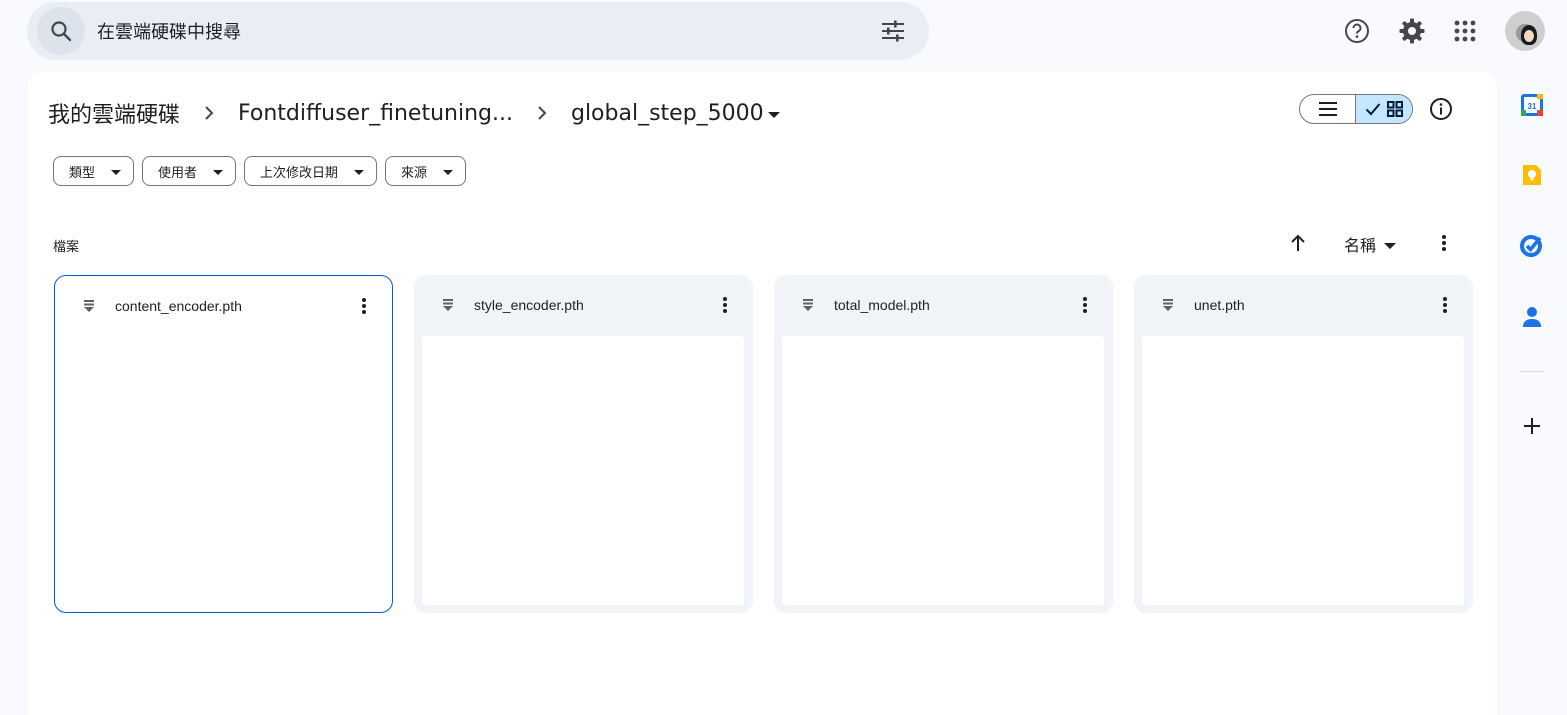 The image size is (1567, 715). What do you see at coordinates (943, 305) in the screenshot?
I see `file-card-header: total_model.pth` at bounding box center [943, 305].